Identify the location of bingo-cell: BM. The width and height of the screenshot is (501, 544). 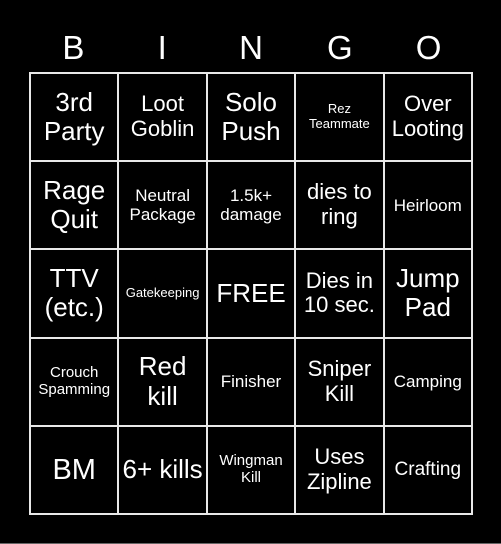
(74, 469).